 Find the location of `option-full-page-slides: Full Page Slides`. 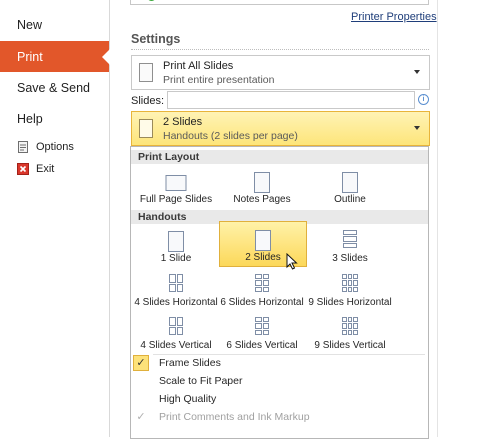

option-full-page-slides: Full Page Slides is located at coordinates (176, 188).